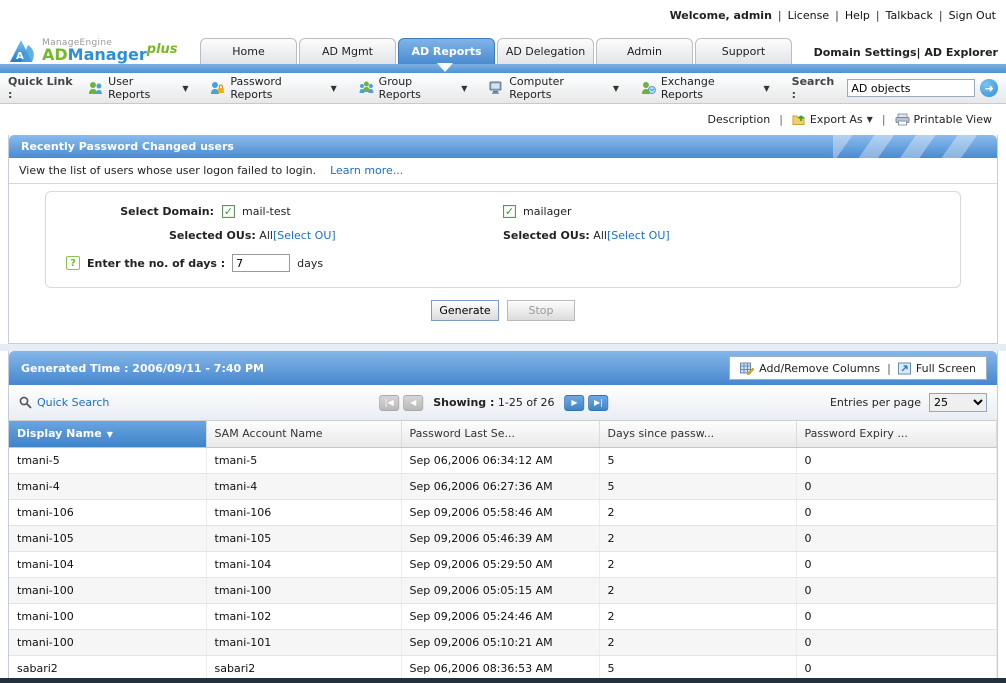 This screenshot has width=1006, height=683. I want to click on table-cell: Sep 09,2006 05:29:50 AM, so click(500, 564).